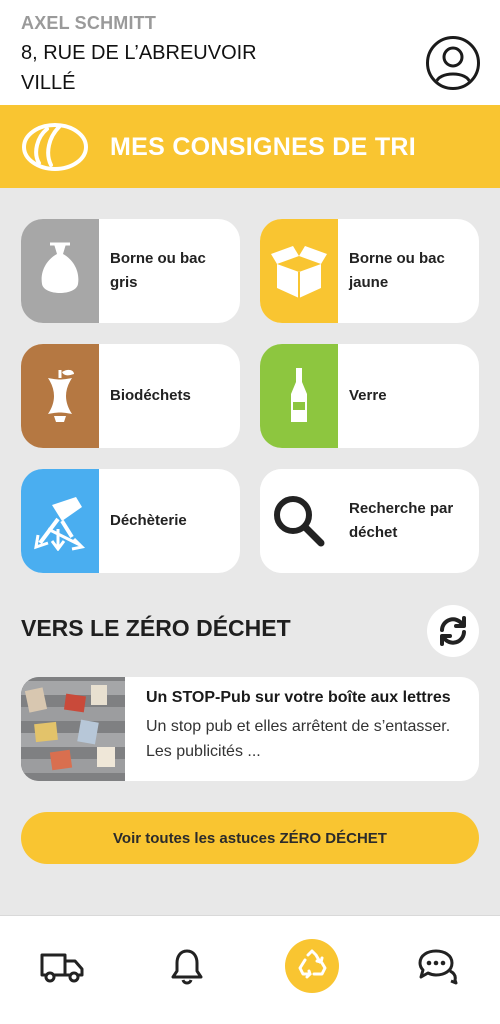 Image resolution: width=500 pixels, height=1024 pixels. I want to click on nav-collection, so click(62, 966).